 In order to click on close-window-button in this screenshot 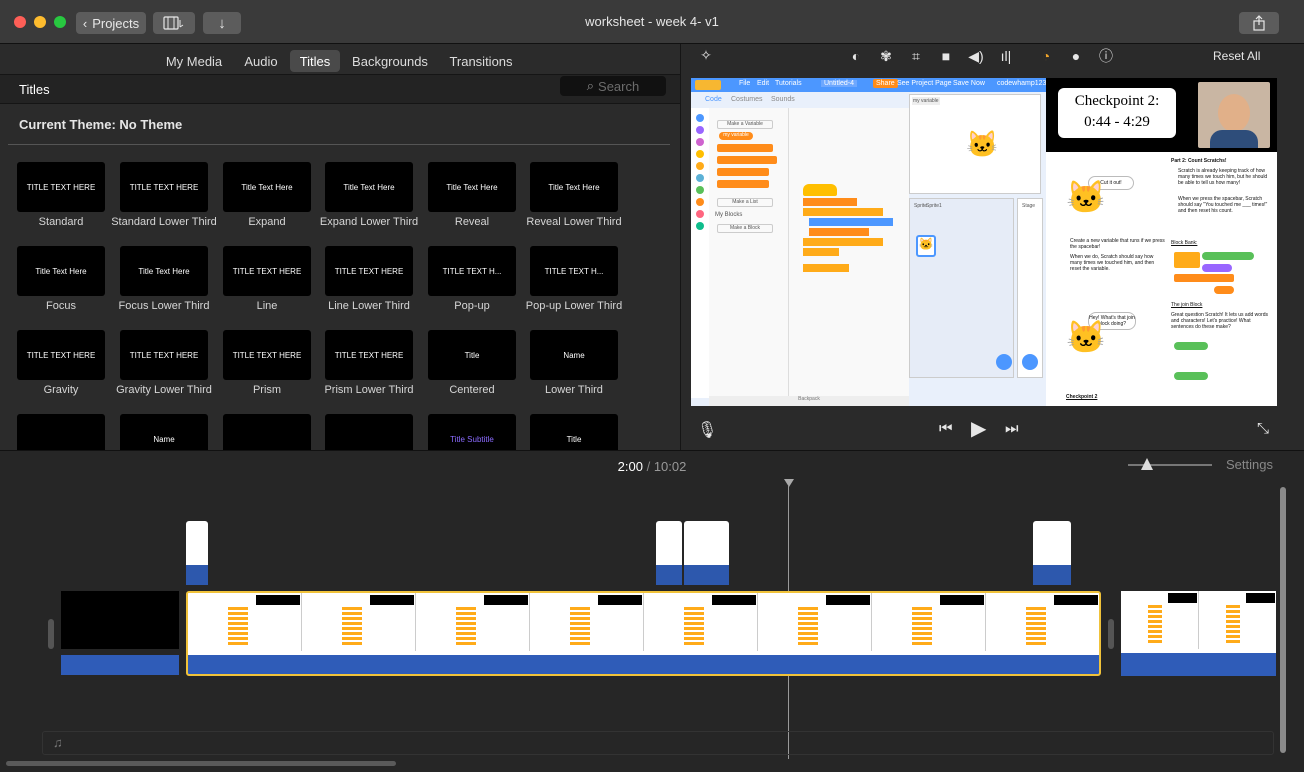, I will do `click(20, 22)`.